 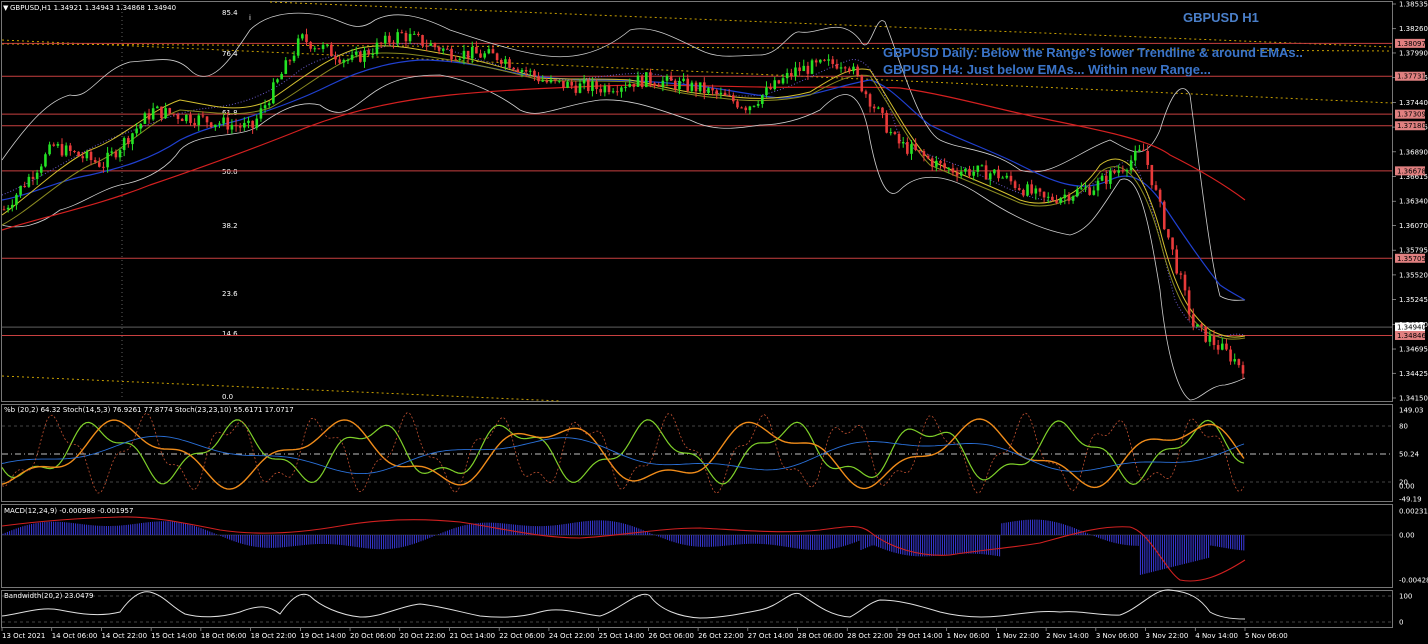 I want to click on level-tag-label: 1.36678, so click(x=1411, y=171).